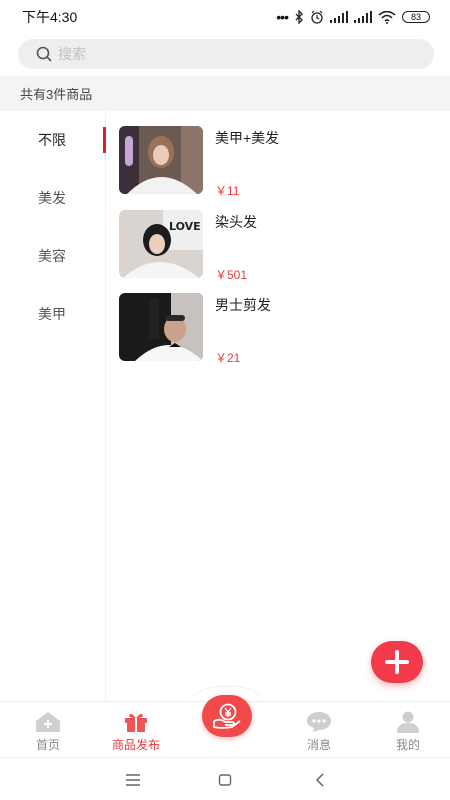 This screenshot has height=800, width=450. I want to click on cell-signal-hd-icon, so click(363, 17).